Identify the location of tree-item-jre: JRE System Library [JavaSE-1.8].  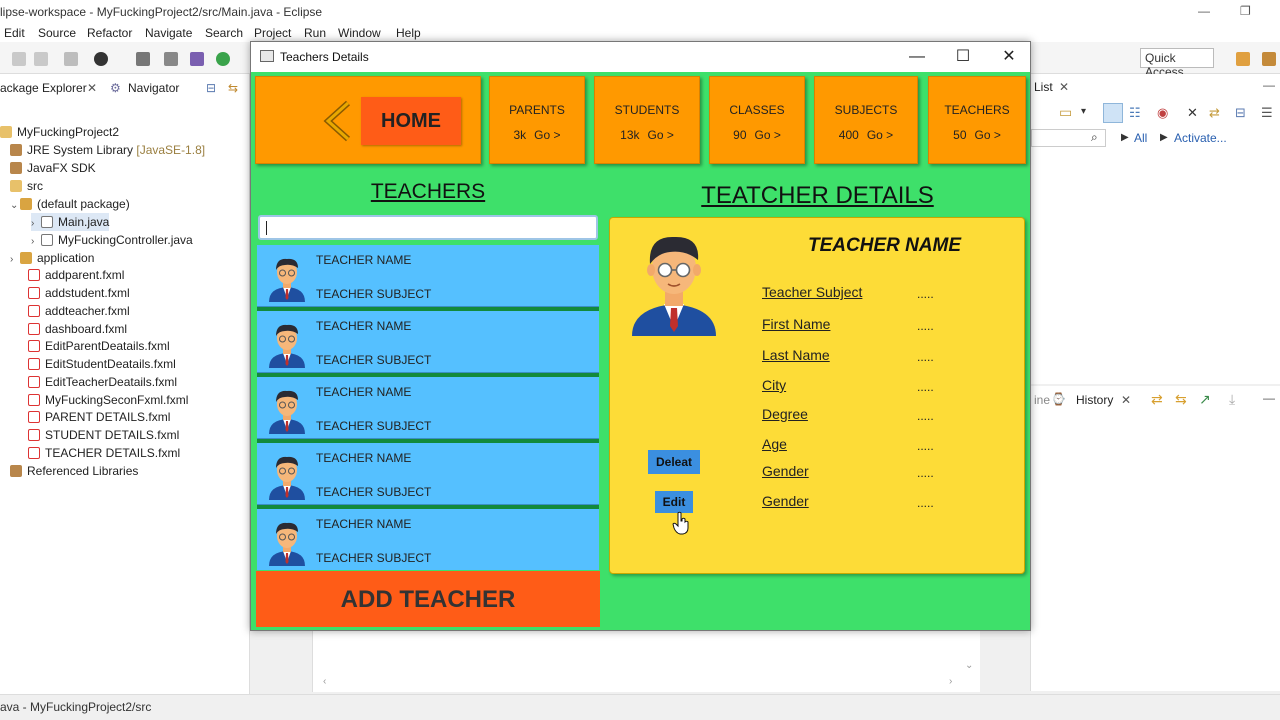
(102, 150).